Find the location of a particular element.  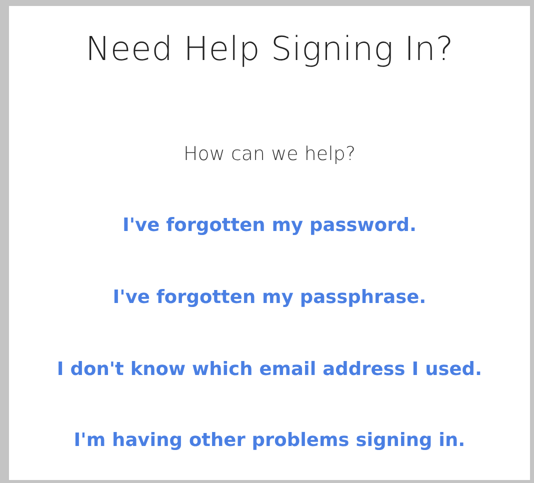

help-link: I don't know which email address I used. is located at coordinates (269, 370).